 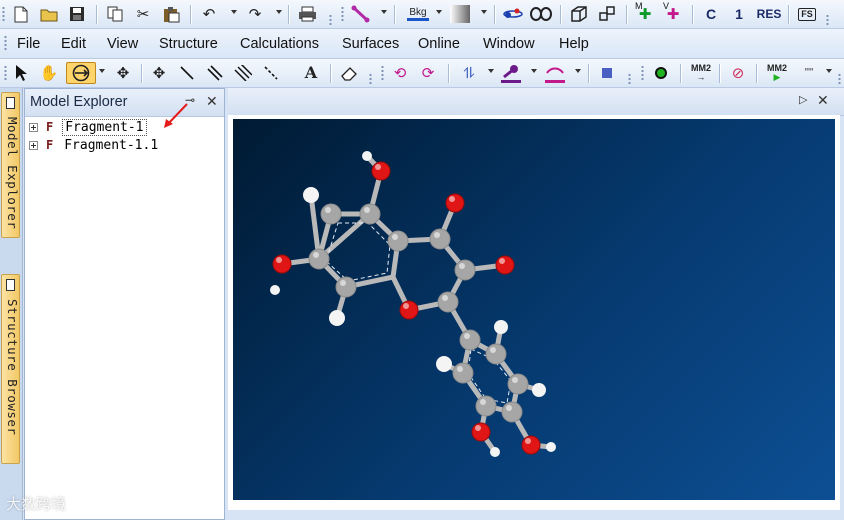 I want to click on spectrum-dropdown-icon, so click(x=829, y=71).